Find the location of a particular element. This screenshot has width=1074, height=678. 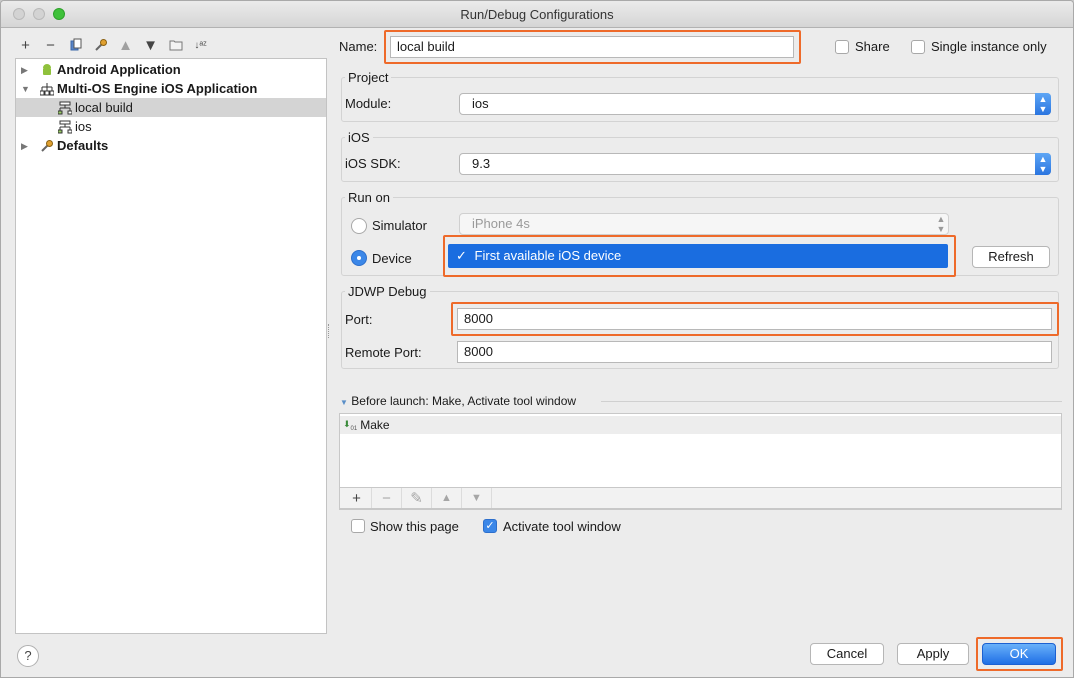

project-group-title: Project is located at coordinates (368, 77).